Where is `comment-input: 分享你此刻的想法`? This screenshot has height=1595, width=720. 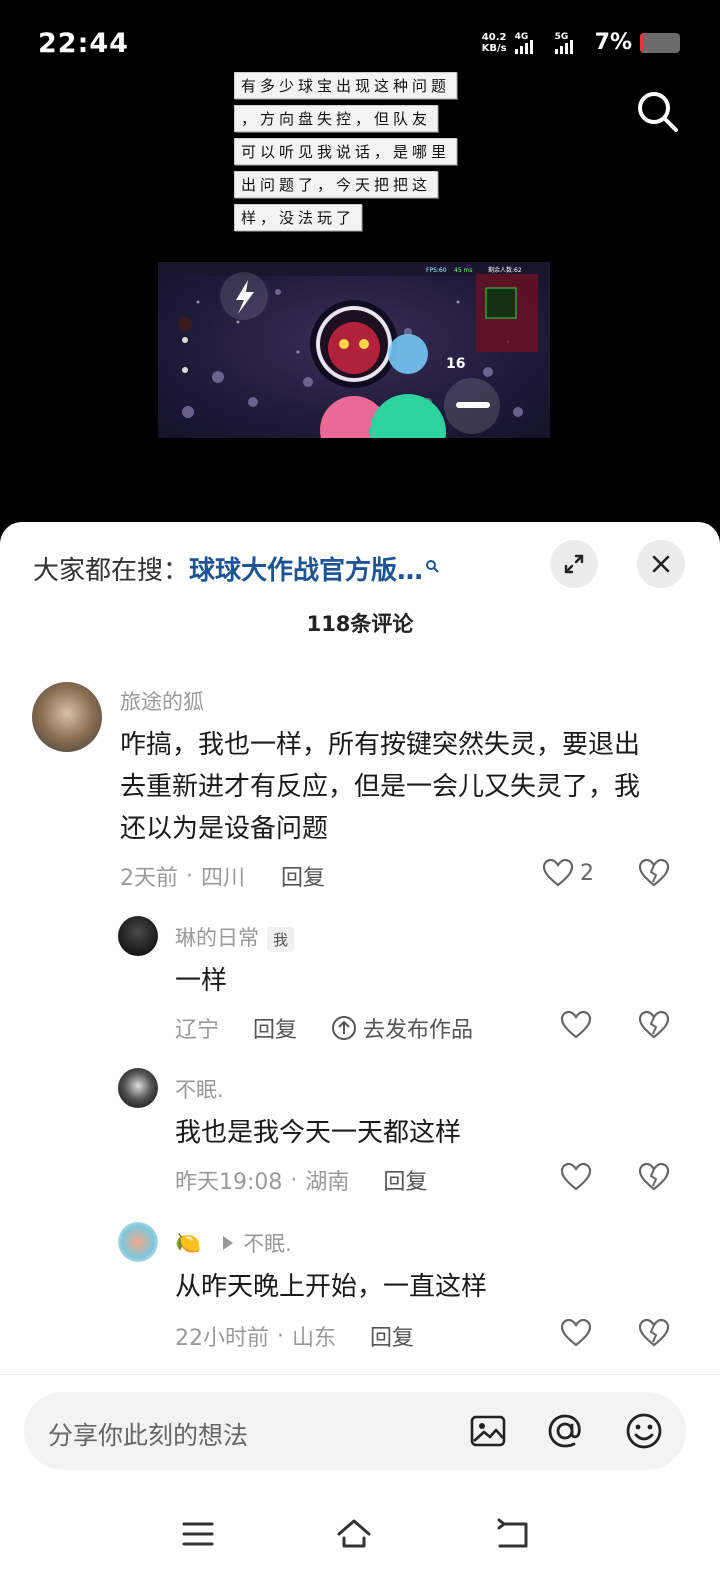
comment-input: 分享你此刻的想法 is located at coordinates (355, 1431).